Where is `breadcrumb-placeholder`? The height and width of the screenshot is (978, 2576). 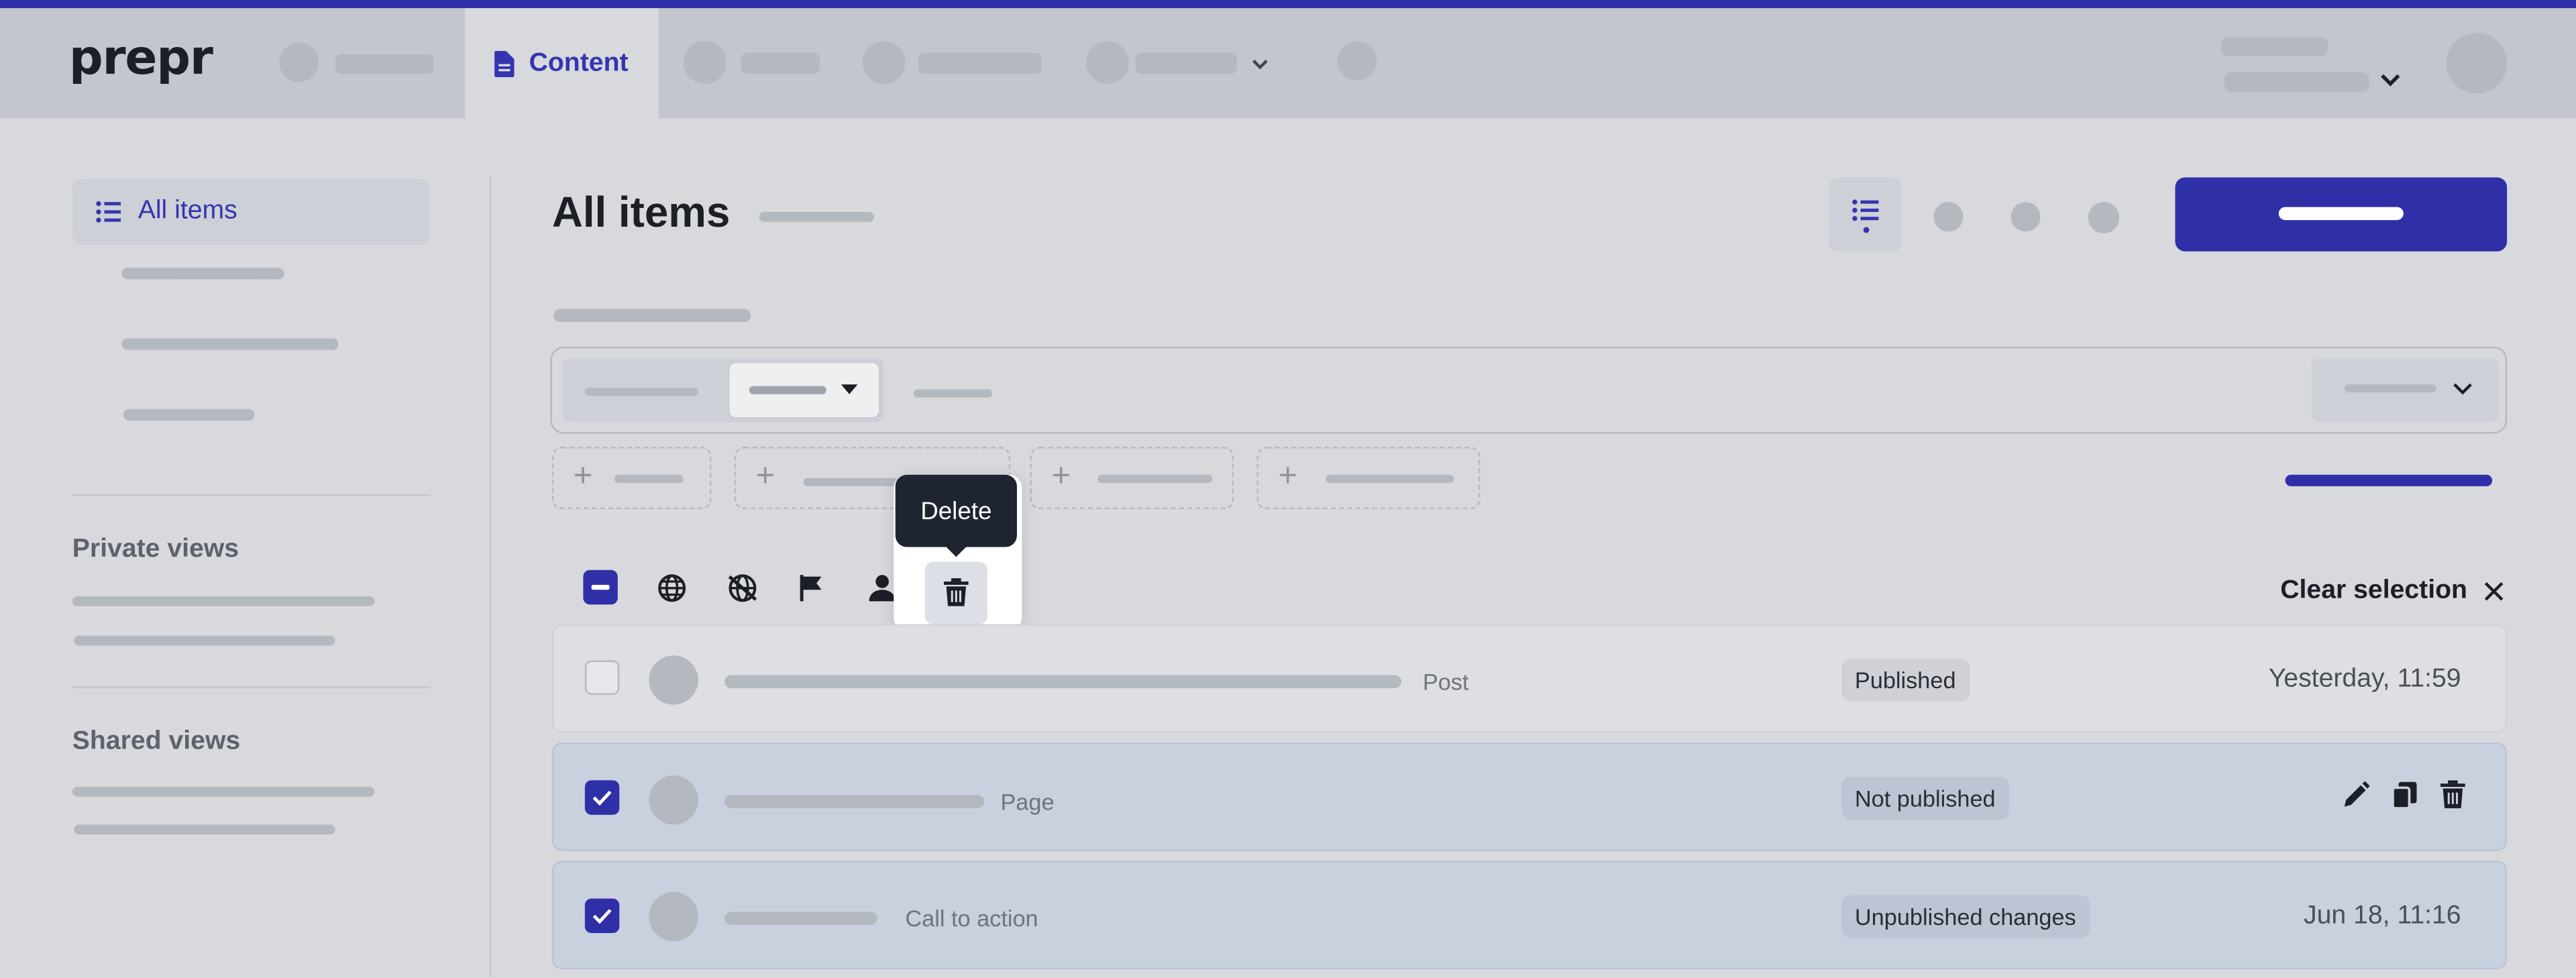
breadcrumb-placeholder is located at coordinates (652, 316).